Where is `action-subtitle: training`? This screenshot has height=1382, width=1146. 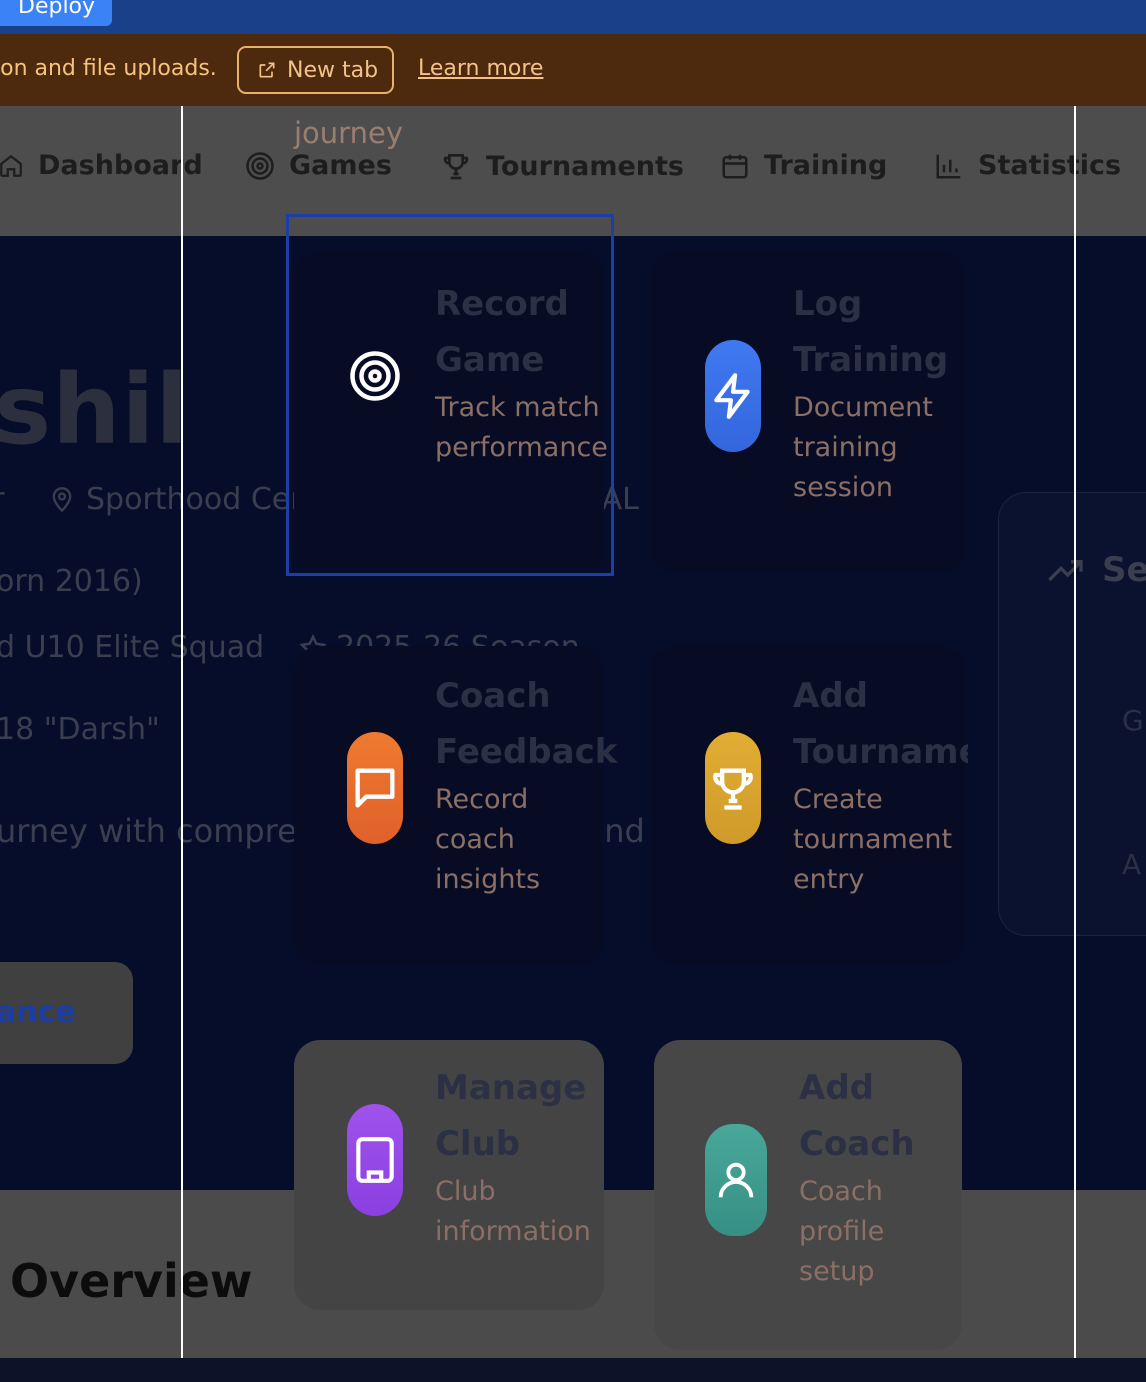
action-subtitle: training is located at coordinates (845, 447).